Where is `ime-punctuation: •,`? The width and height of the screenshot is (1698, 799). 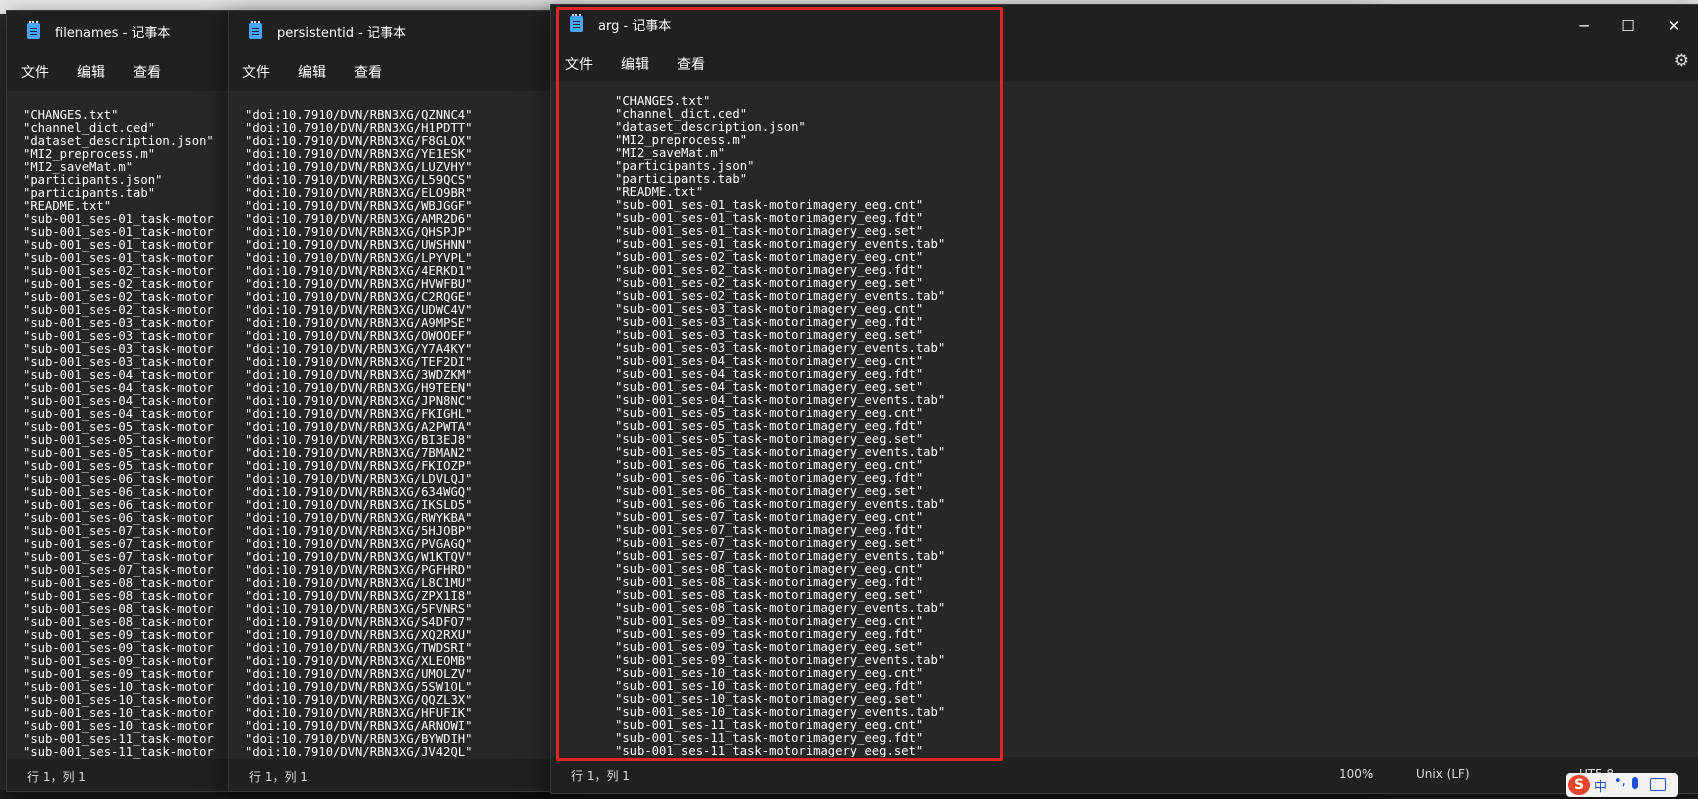
ime-punctuation: •, is located at coordinates (1620, 781).